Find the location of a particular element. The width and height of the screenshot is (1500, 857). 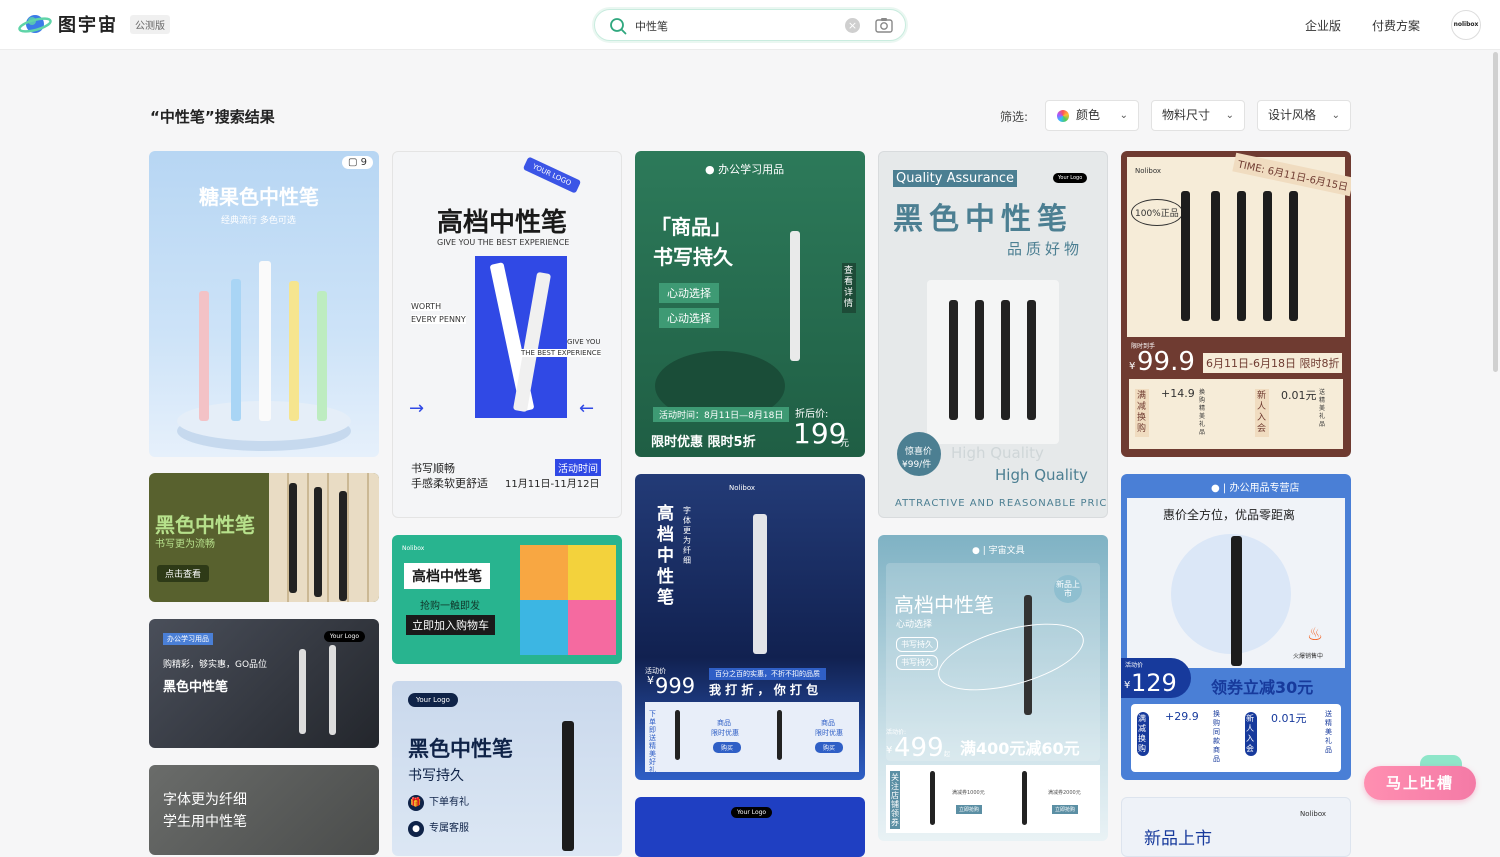

search-input: 中性笔 is located at coordinates (651, 26).